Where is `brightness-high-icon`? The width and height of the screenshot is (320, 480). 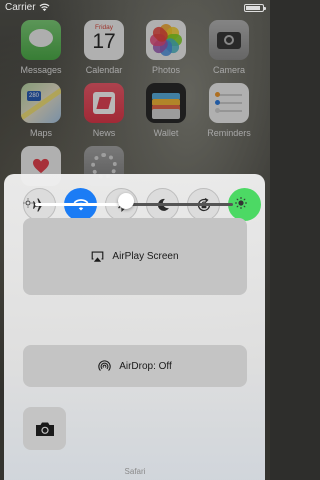
brightness-high-icon is located at coordinates (241, 203).